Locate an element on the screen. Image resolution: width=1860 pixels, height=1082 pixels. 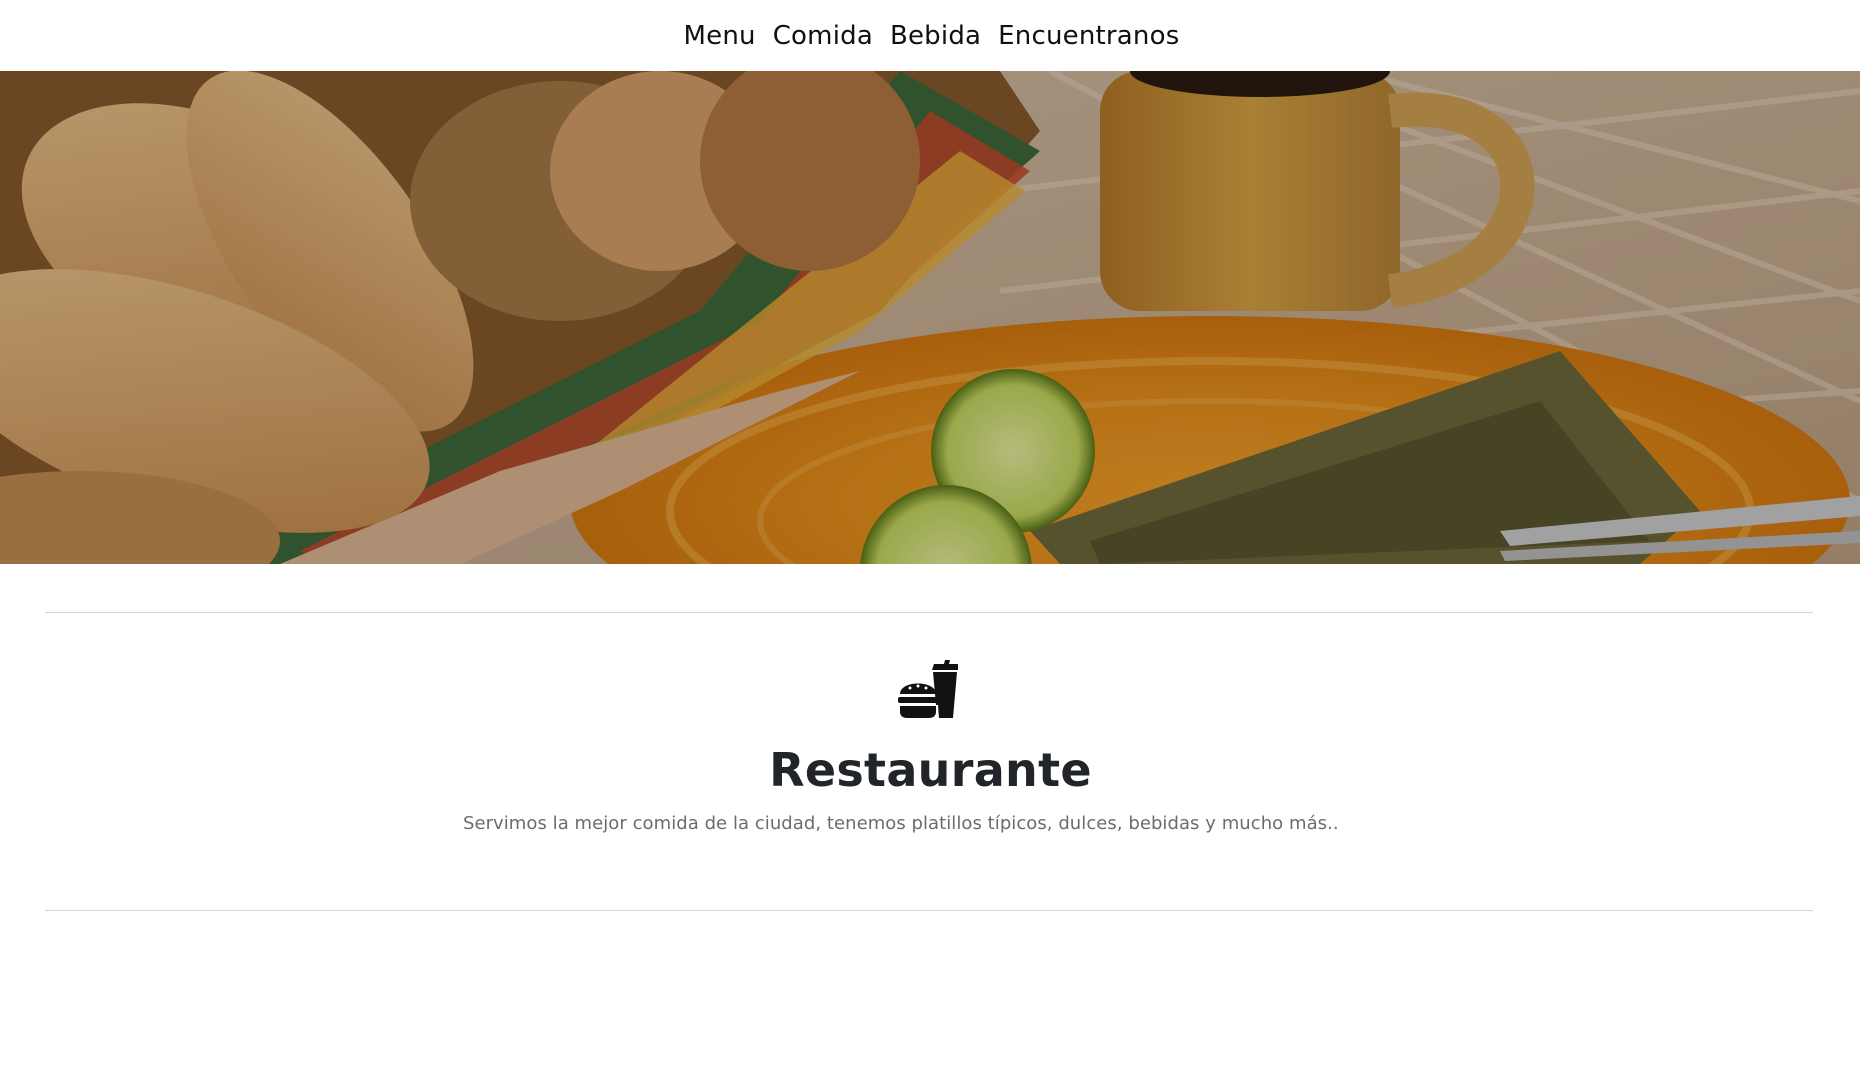
top-navbar: Menu Comida Bebida Encuentranos is located at coordinates (930, 35).